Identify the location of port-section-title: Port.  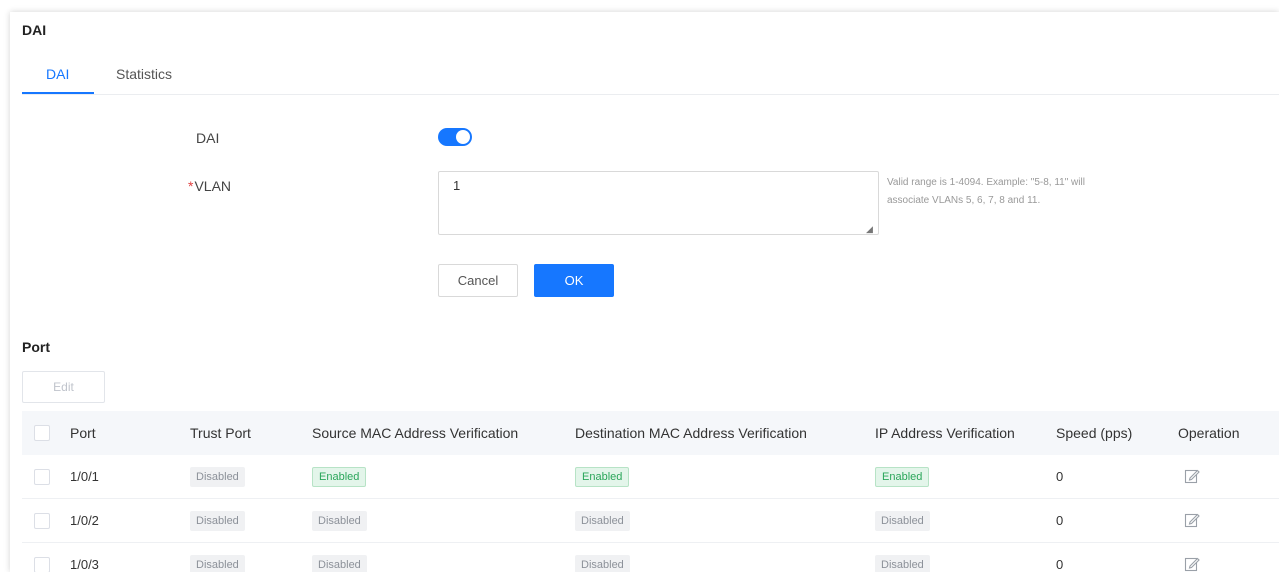
(36, 347).